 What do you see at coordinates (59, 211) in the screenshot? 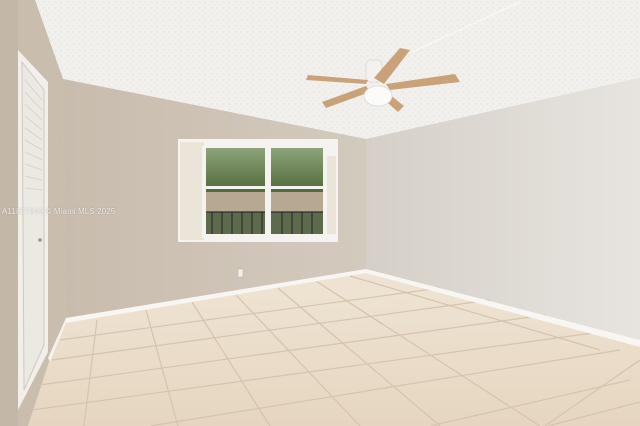
I see `mls-watermark: A11827649 © Miami MLS 2025` at bounding box center [59, 211].